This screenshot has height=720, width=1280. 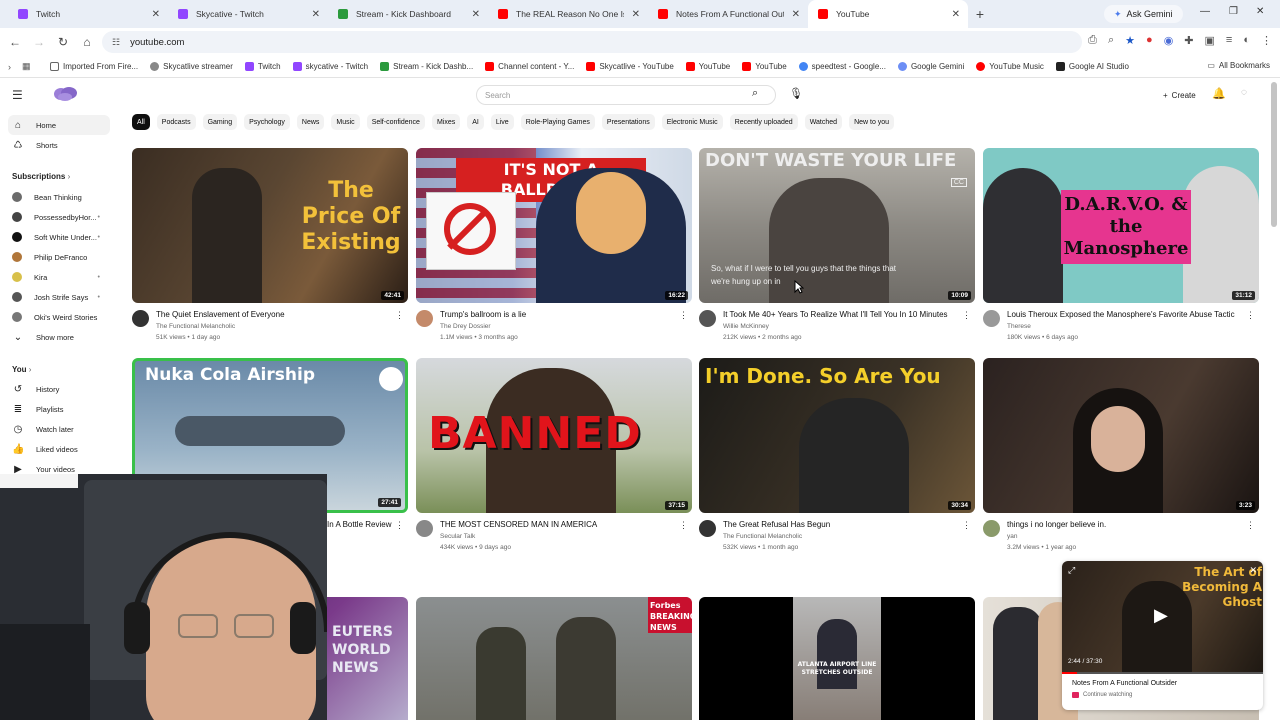 What do you see at coordinates (33, 66) in the screenshot?
I see `apps-icon: ▦` at bounding box center [33, 66].